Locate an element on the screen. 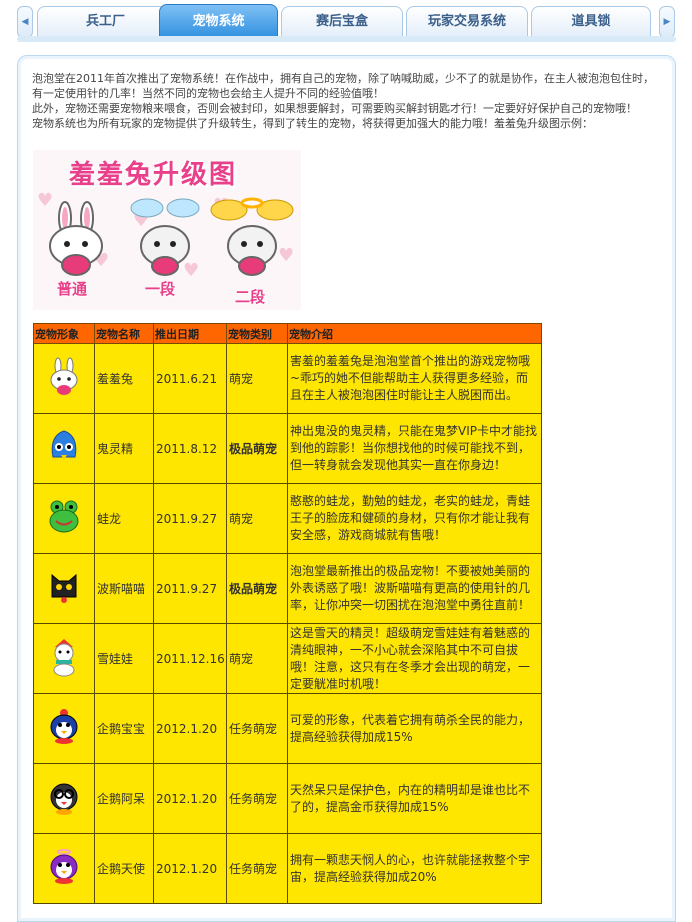 This screenshot has height=922, width=692. pet-name: 企鹅天使 is located at coordinates (124, 868).